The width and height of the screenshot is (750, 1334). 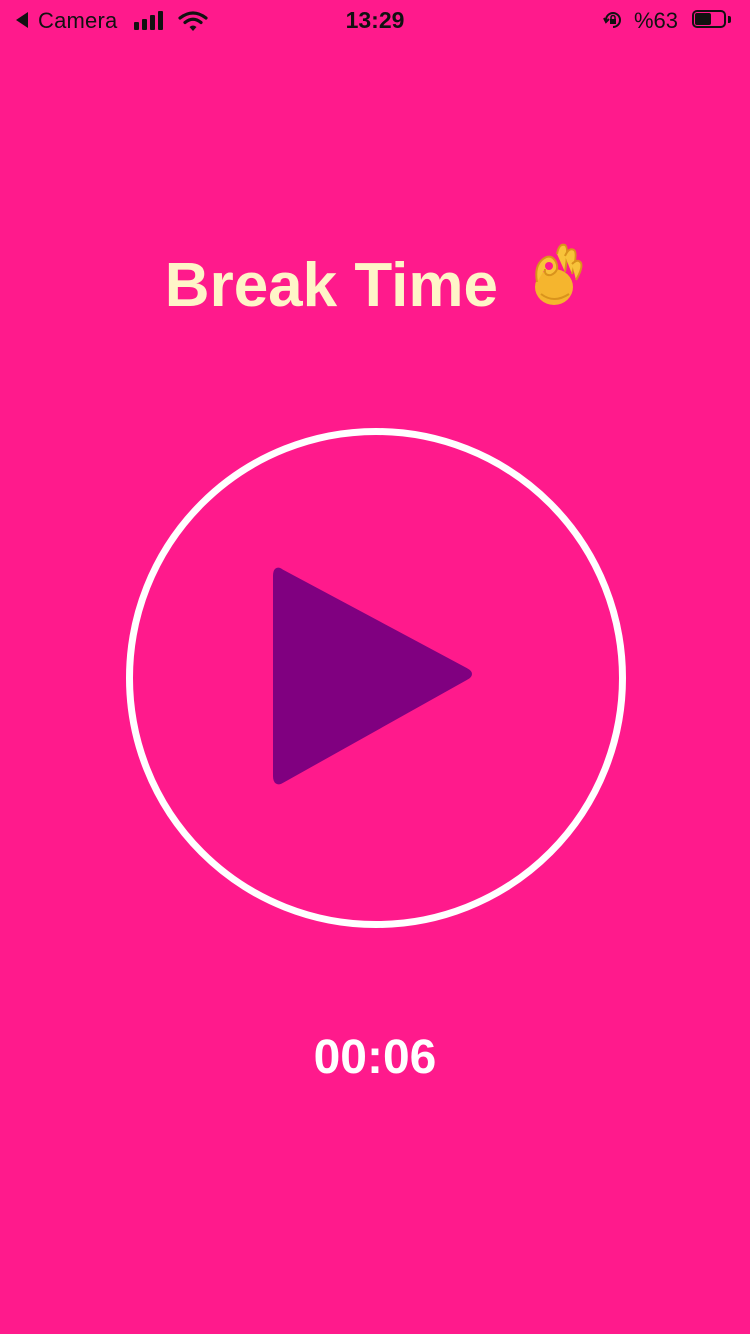 I want to click on battery-icon, so click(x=712, y=20).